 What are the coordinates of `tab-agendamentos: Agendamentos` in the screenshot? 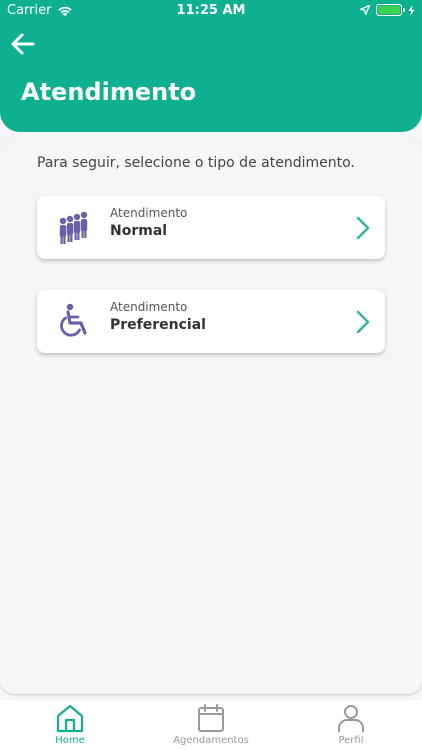 It's located at (211, 724).